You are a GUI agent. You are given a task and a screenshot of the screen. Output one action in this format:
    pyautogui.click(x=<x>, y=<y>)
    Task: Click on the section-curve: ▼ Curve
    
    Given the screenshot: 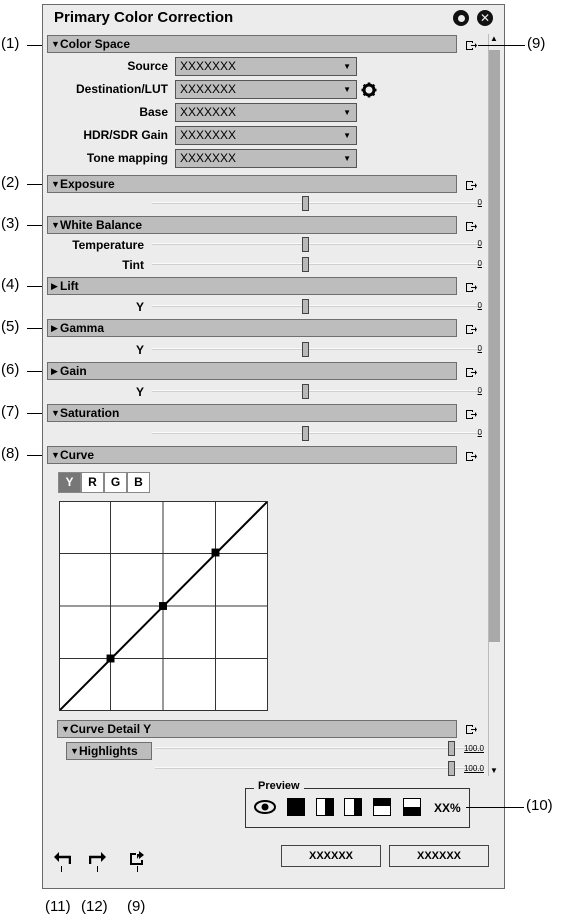 What is the action you would take?
    pyautogui.click(x=252, y=455)
    